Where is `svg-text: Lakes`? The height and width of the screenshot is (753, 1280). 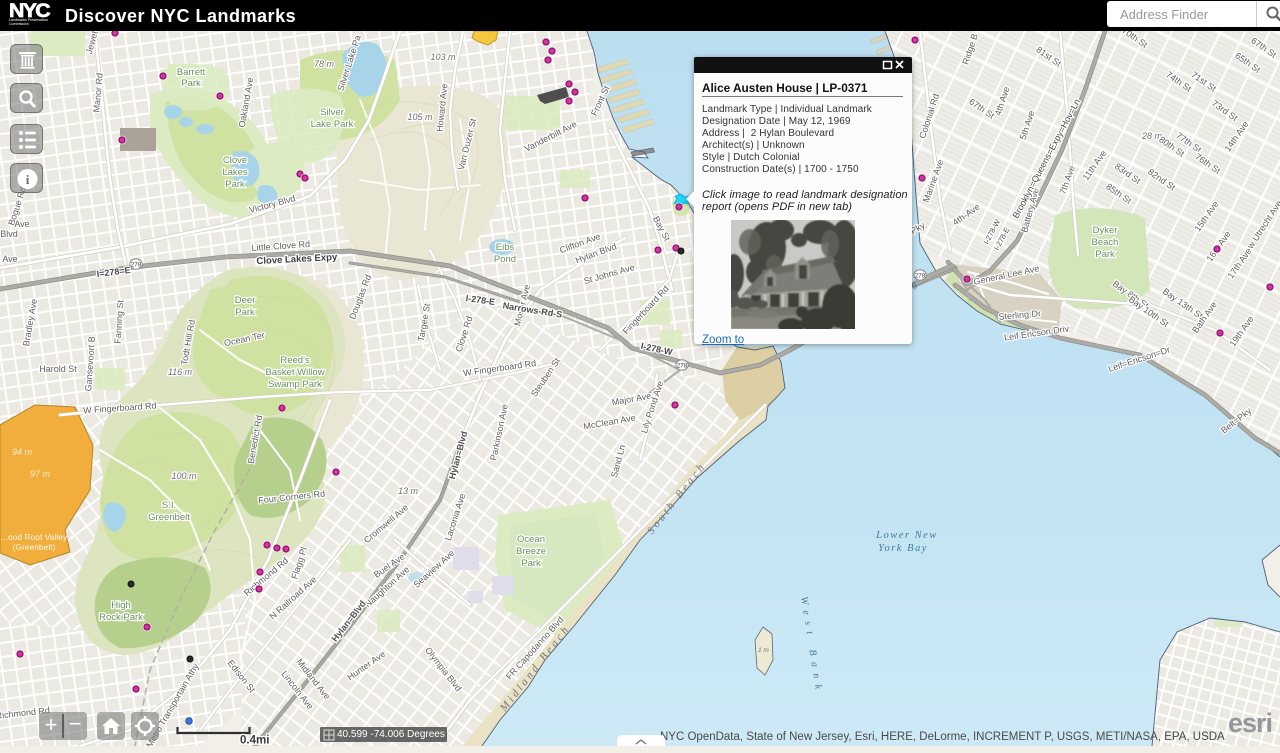
svg-text: Lakes is located at coordinates (235, 172).